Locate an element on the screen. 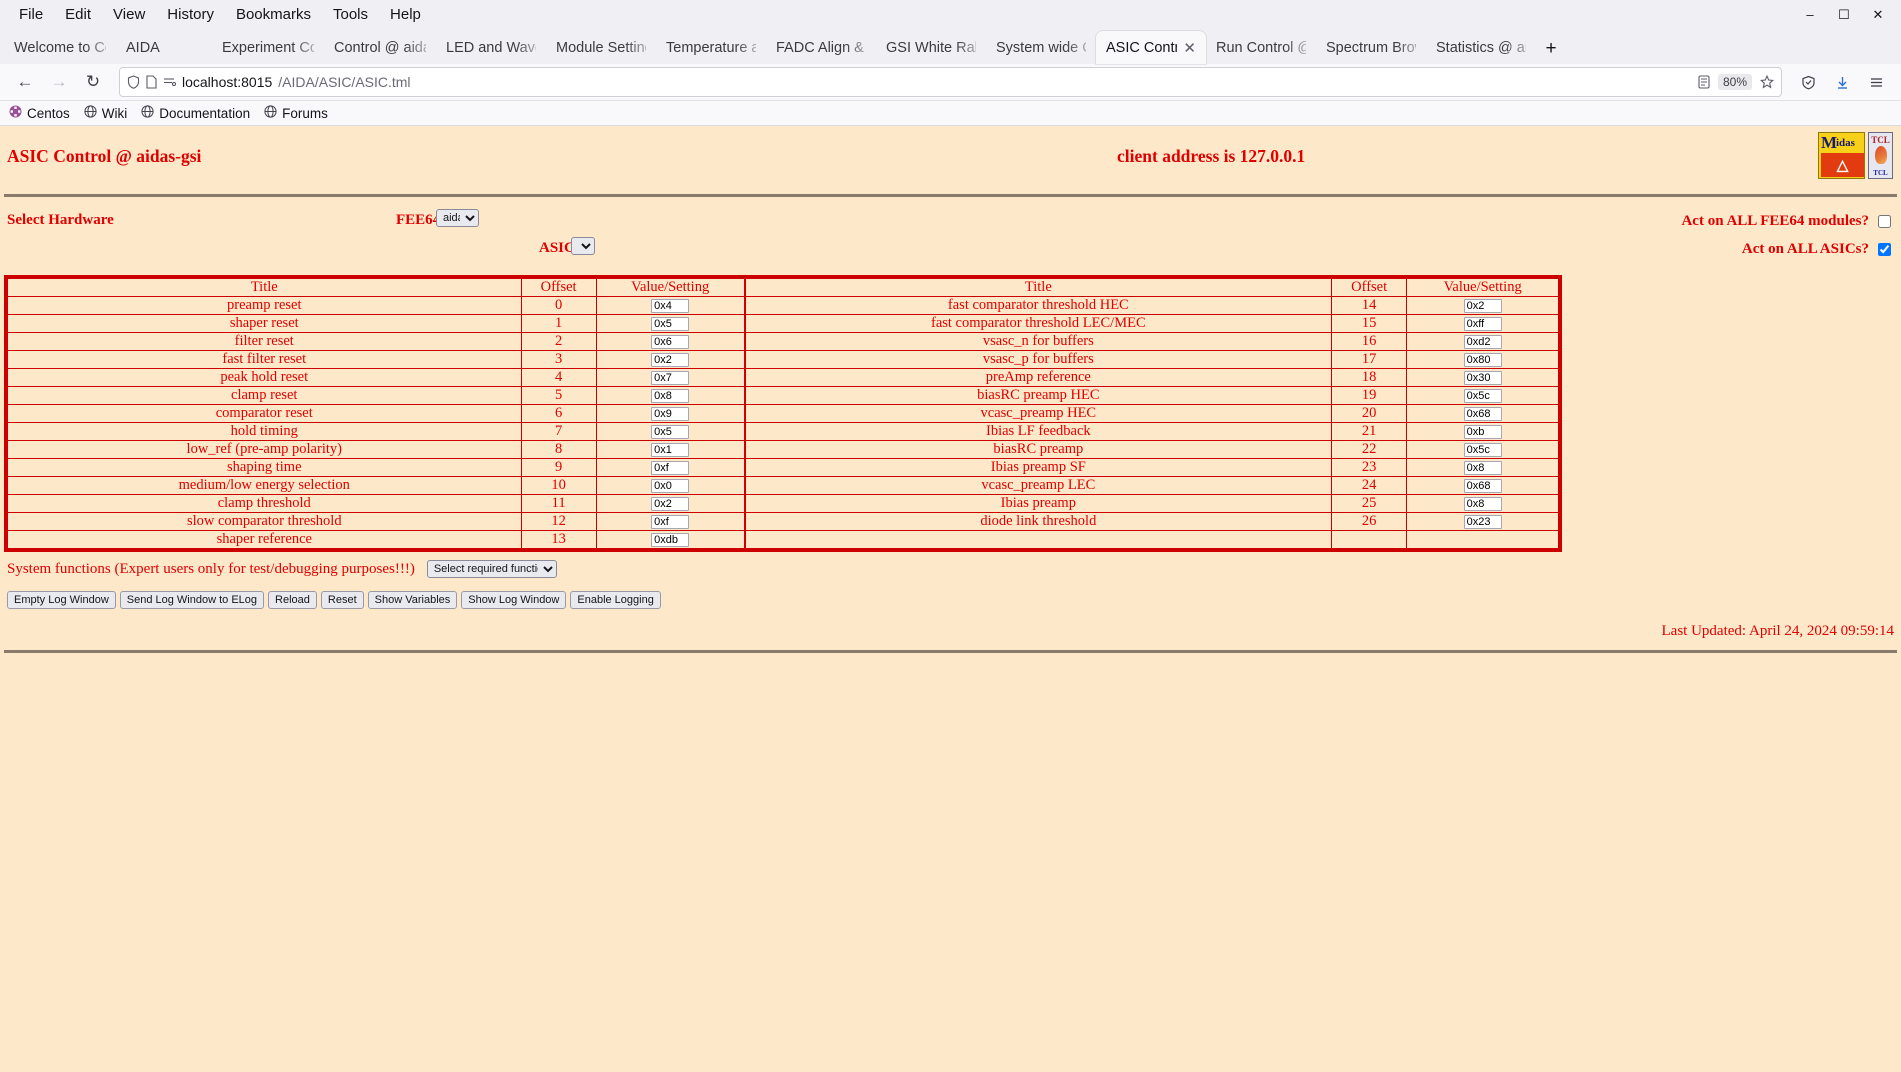  tab-experiment-control: Experiment Contr is located at coordinates (268, 47).